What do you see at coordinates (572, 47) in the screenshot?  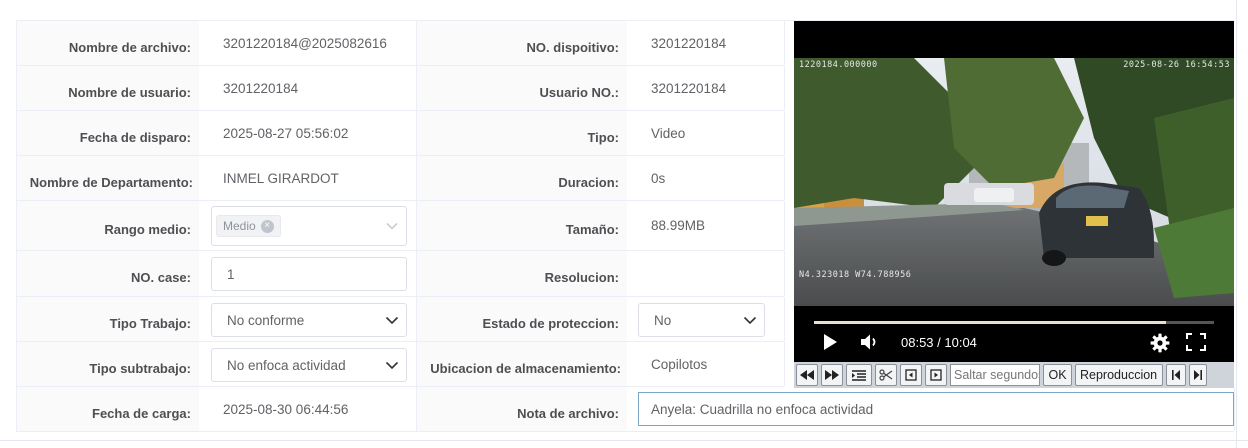 I see `device-no-label: NO. dispoitivo:` at bounding box center [572, 47].